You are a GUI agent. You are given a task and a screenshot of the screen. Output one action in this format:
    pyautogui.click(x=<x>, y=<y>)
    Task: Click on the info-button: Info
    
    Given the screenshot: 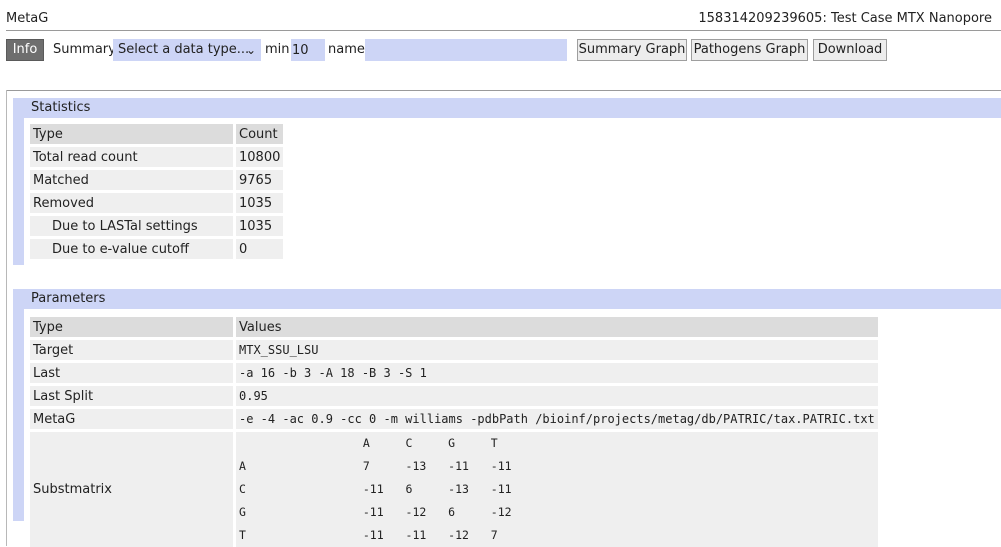 What is the action you would take?
    pyautogui.click(x=25, y=50)
    